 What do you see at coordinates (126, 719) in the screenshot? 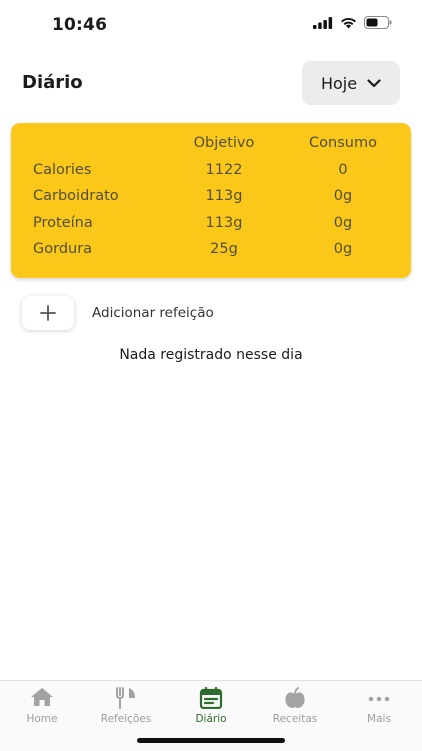
I see `tab-meals-label: Refeições` at bounding box center [126, 719].